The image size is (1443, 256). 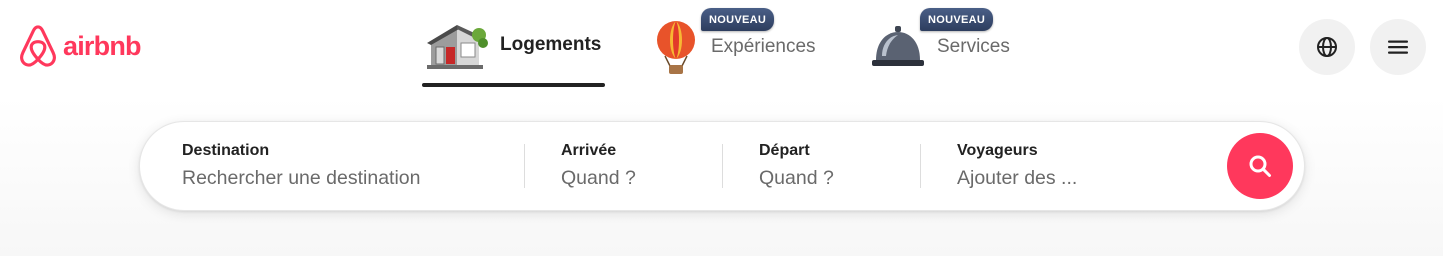 I want to click on airbnb-belo-icon, so click(x=38, y=46).